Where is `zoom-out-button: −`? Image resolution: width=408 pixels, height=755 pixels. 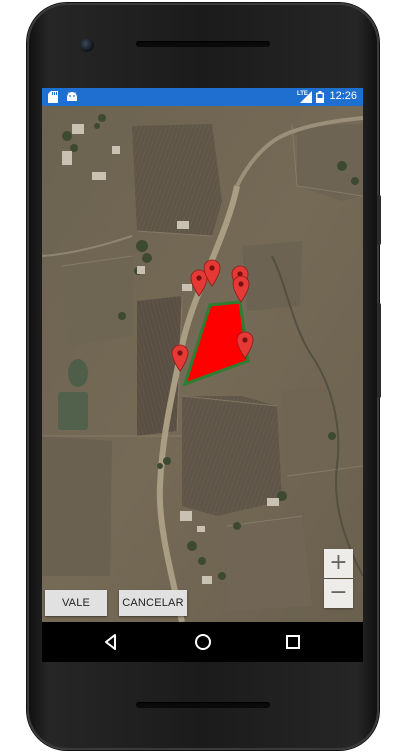 zoom-out-button: − is located at coordinates (338, 593).